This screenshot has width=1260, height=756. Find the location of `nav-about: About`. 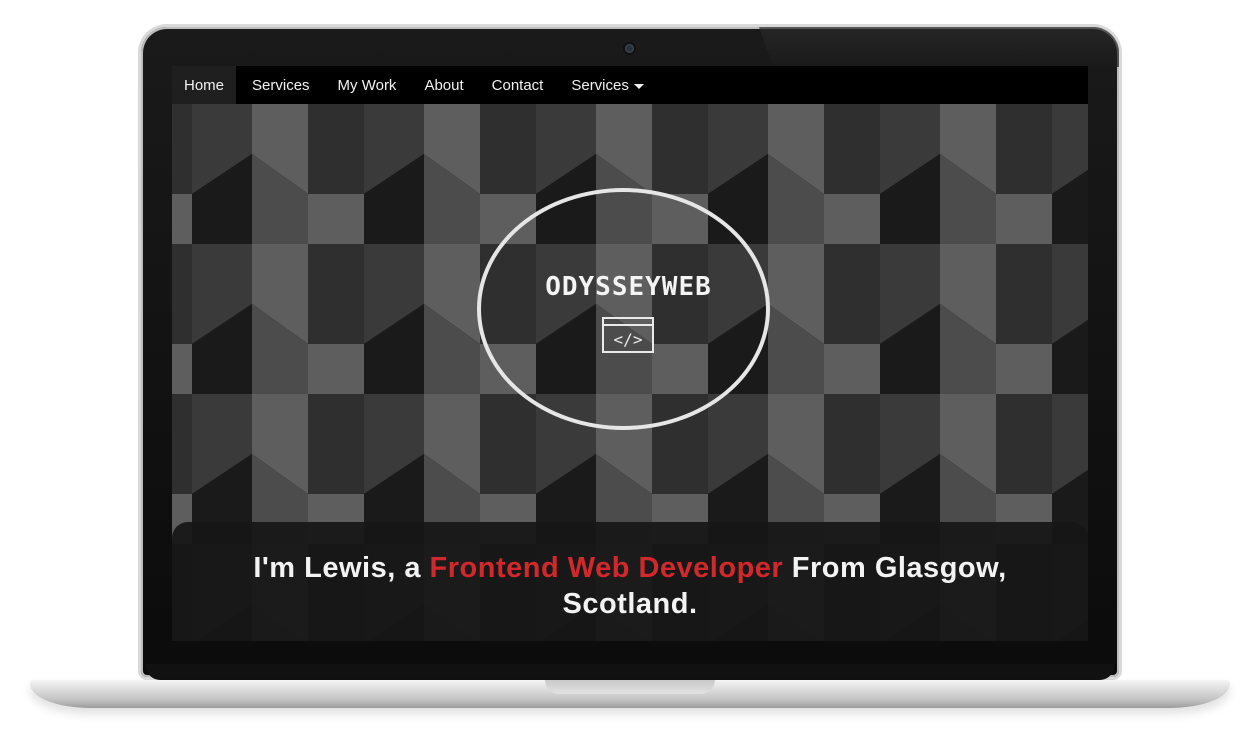

nav-about: About is located at coordinates (443, 85).